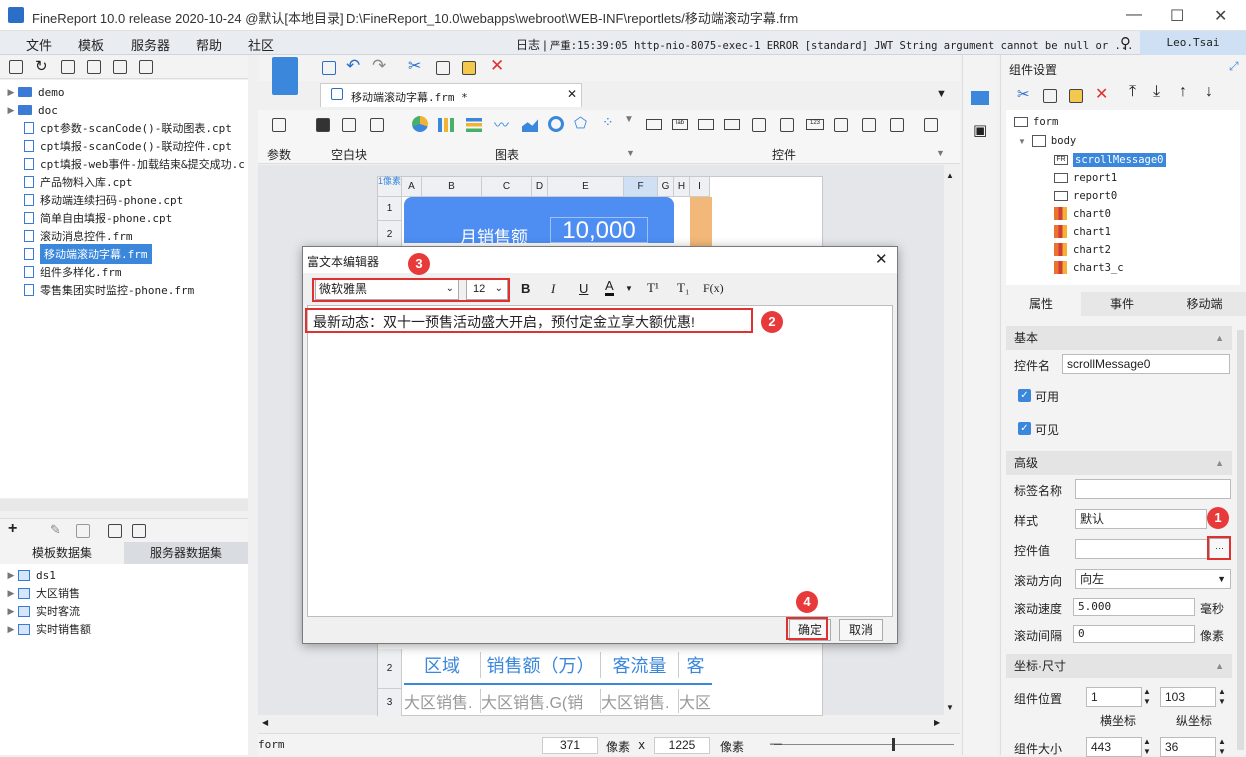 The width and height of the screenshot is (1246, 757). Describe the element at coordinates (732, 124) in the screenshot. I see `combo-widget-icon` at that location.